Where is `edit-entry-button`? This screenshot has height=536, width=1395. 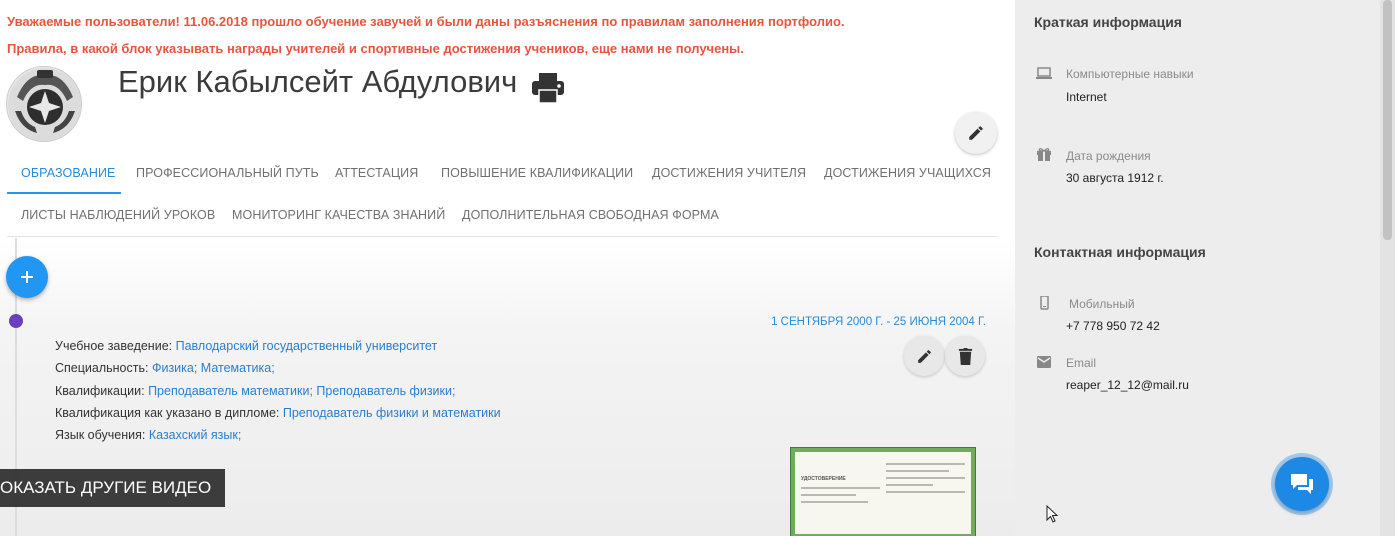
edit-entry-button is located at coordinates (924, 356).